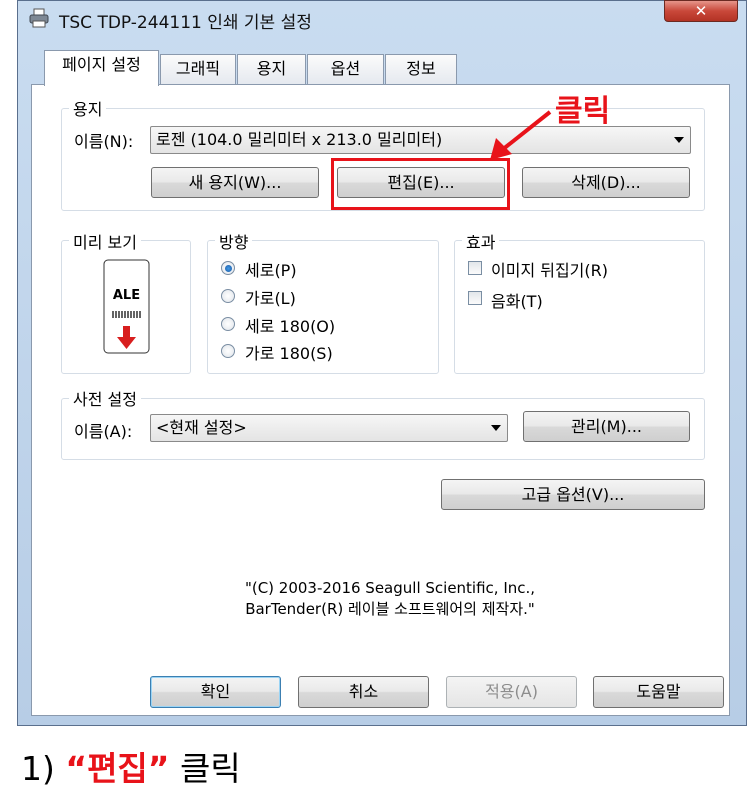 This screenshot has height=802, width=751. I want to click on label-preview-image, so click(126, 306).